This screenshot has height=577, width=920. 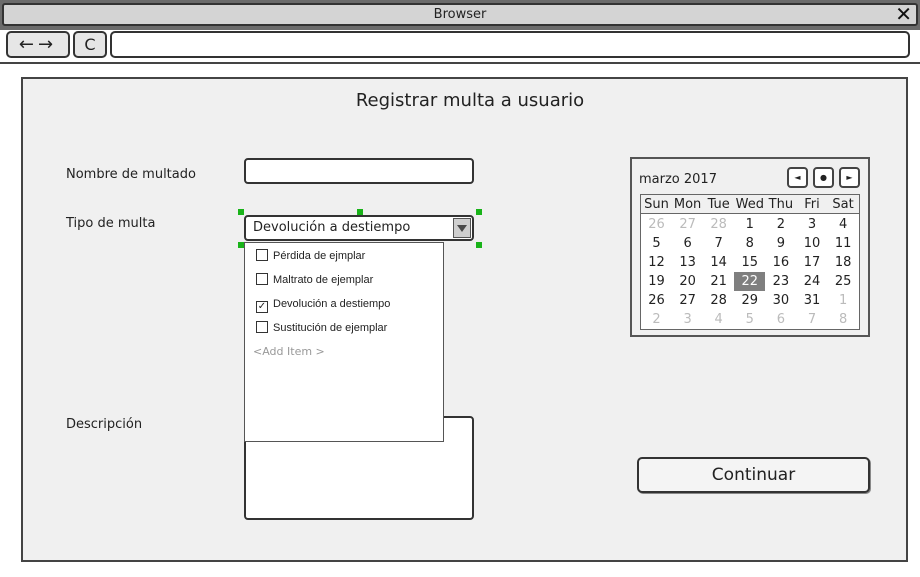 I want to click on calendar-day: 23, so click(x=780, y=281).